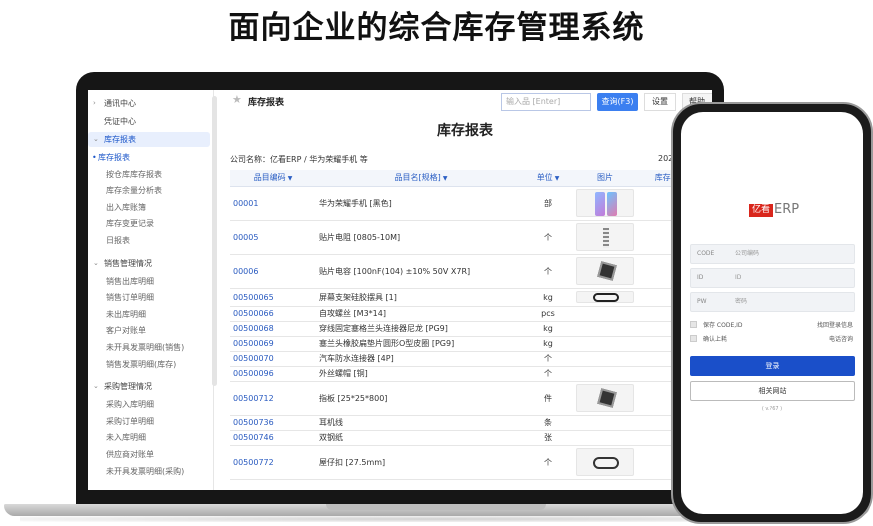 This screenshot has width=873, height=526. What do you see at coordinates (273, 359) in the screenshot?
I see `cell-code: 00500070` at bounding box center [273, 359].